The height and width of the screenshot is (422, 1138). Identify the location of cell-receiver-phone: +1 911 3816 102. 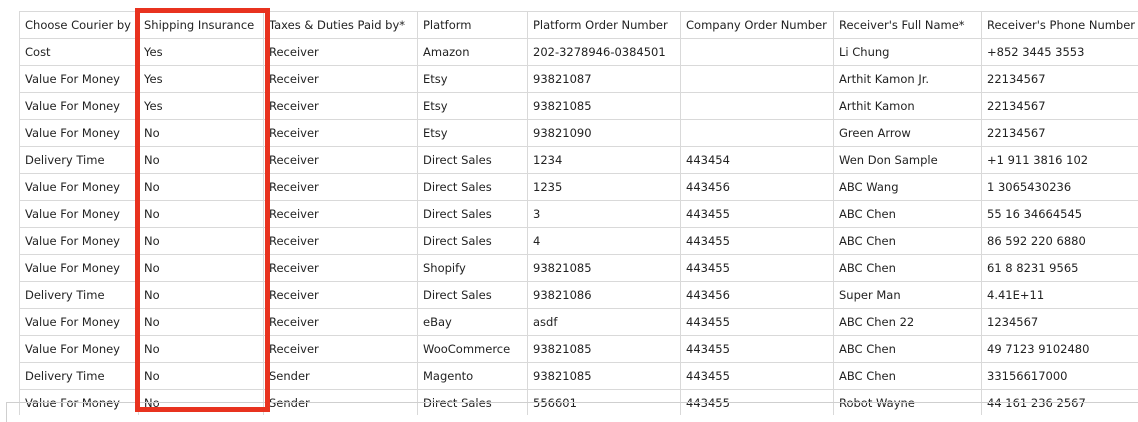
(1059, 160).